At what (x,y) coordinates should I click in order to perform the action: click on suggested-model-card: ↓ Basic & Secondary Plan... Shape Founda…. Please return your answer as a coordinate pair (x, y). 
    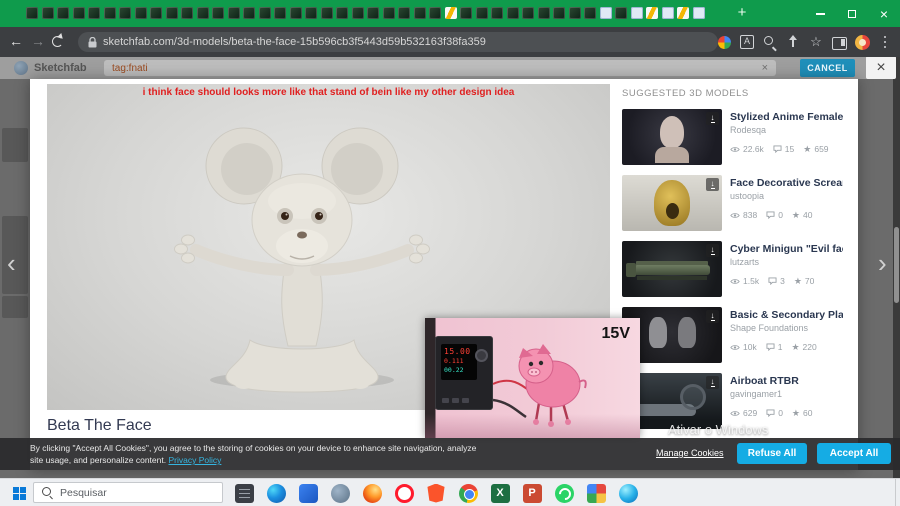
    Looking at the image, I should click on (732, 336).